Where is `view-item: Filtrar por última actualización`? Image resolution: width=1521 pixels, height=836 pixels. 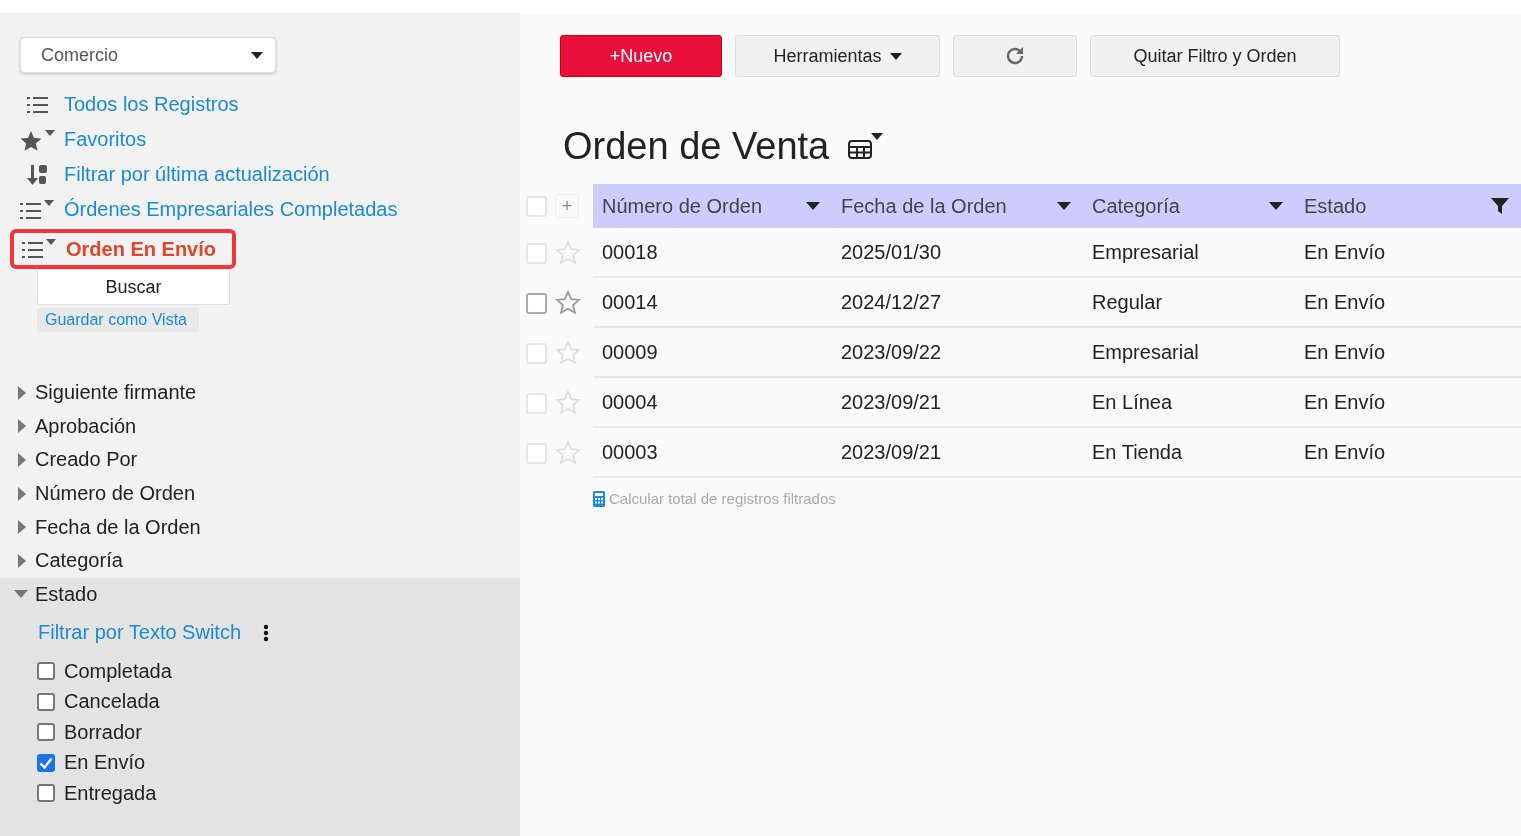
view-item: Filtrar por última actualización is located at coordinates (270, 174).